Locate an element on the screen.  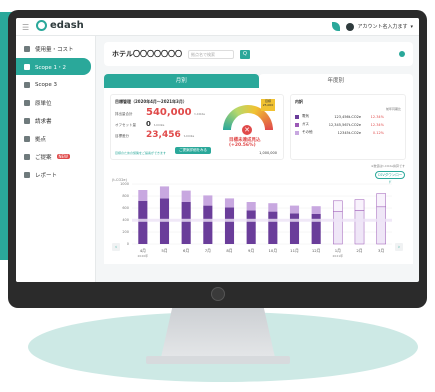
top-bar: ☰ edash アカウント名入力ます ▾ is located at coordinates (217, 27).